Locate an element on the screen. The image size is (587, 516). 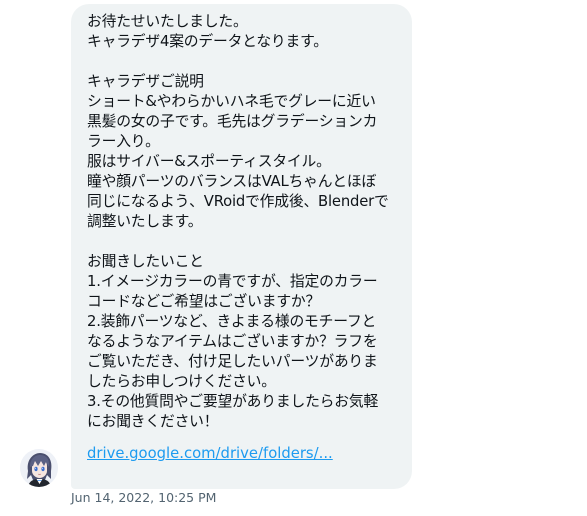
message-line: したらお申しつけください。 is located at coordinates (181, 381).